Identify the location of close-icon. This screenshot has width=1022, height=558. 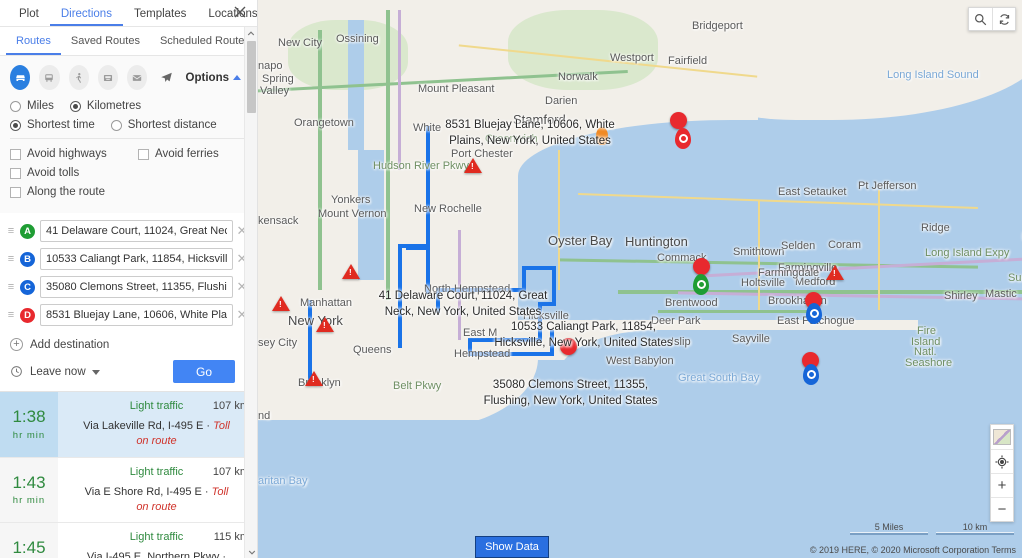
(240, 12).